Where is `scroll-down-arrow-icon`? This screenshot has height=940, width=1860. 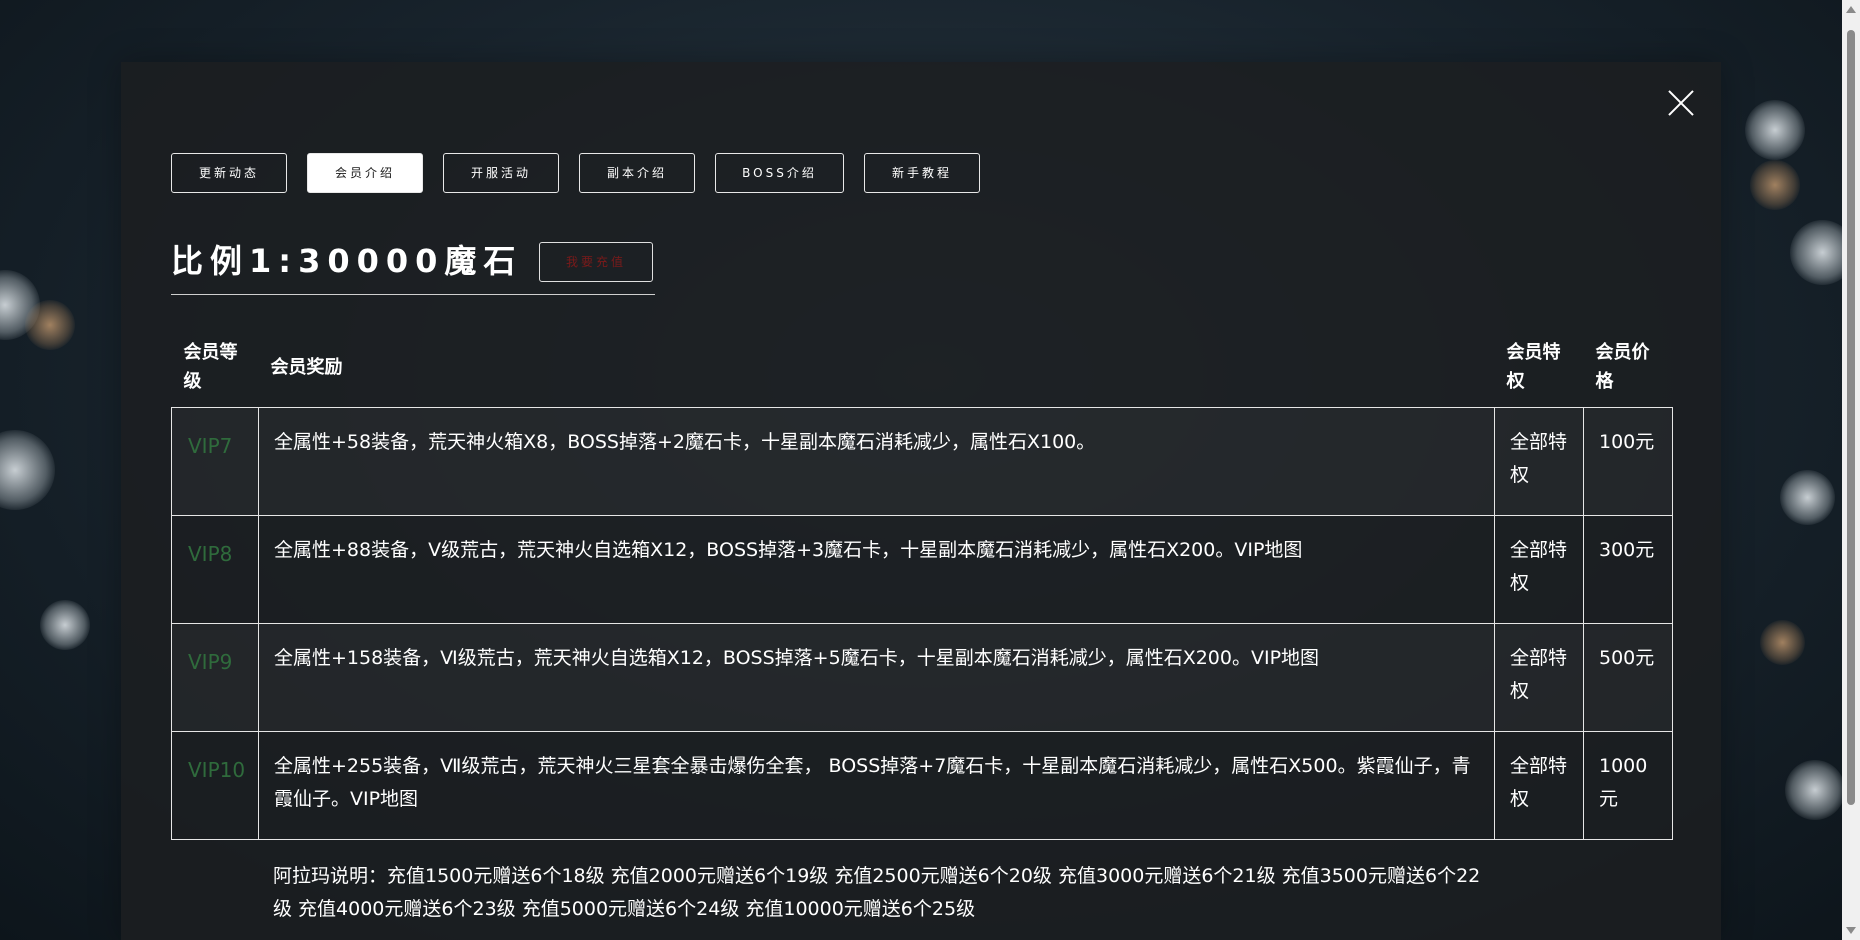 scroll-down-arrow-icon is located at coordinates (1851, 930).